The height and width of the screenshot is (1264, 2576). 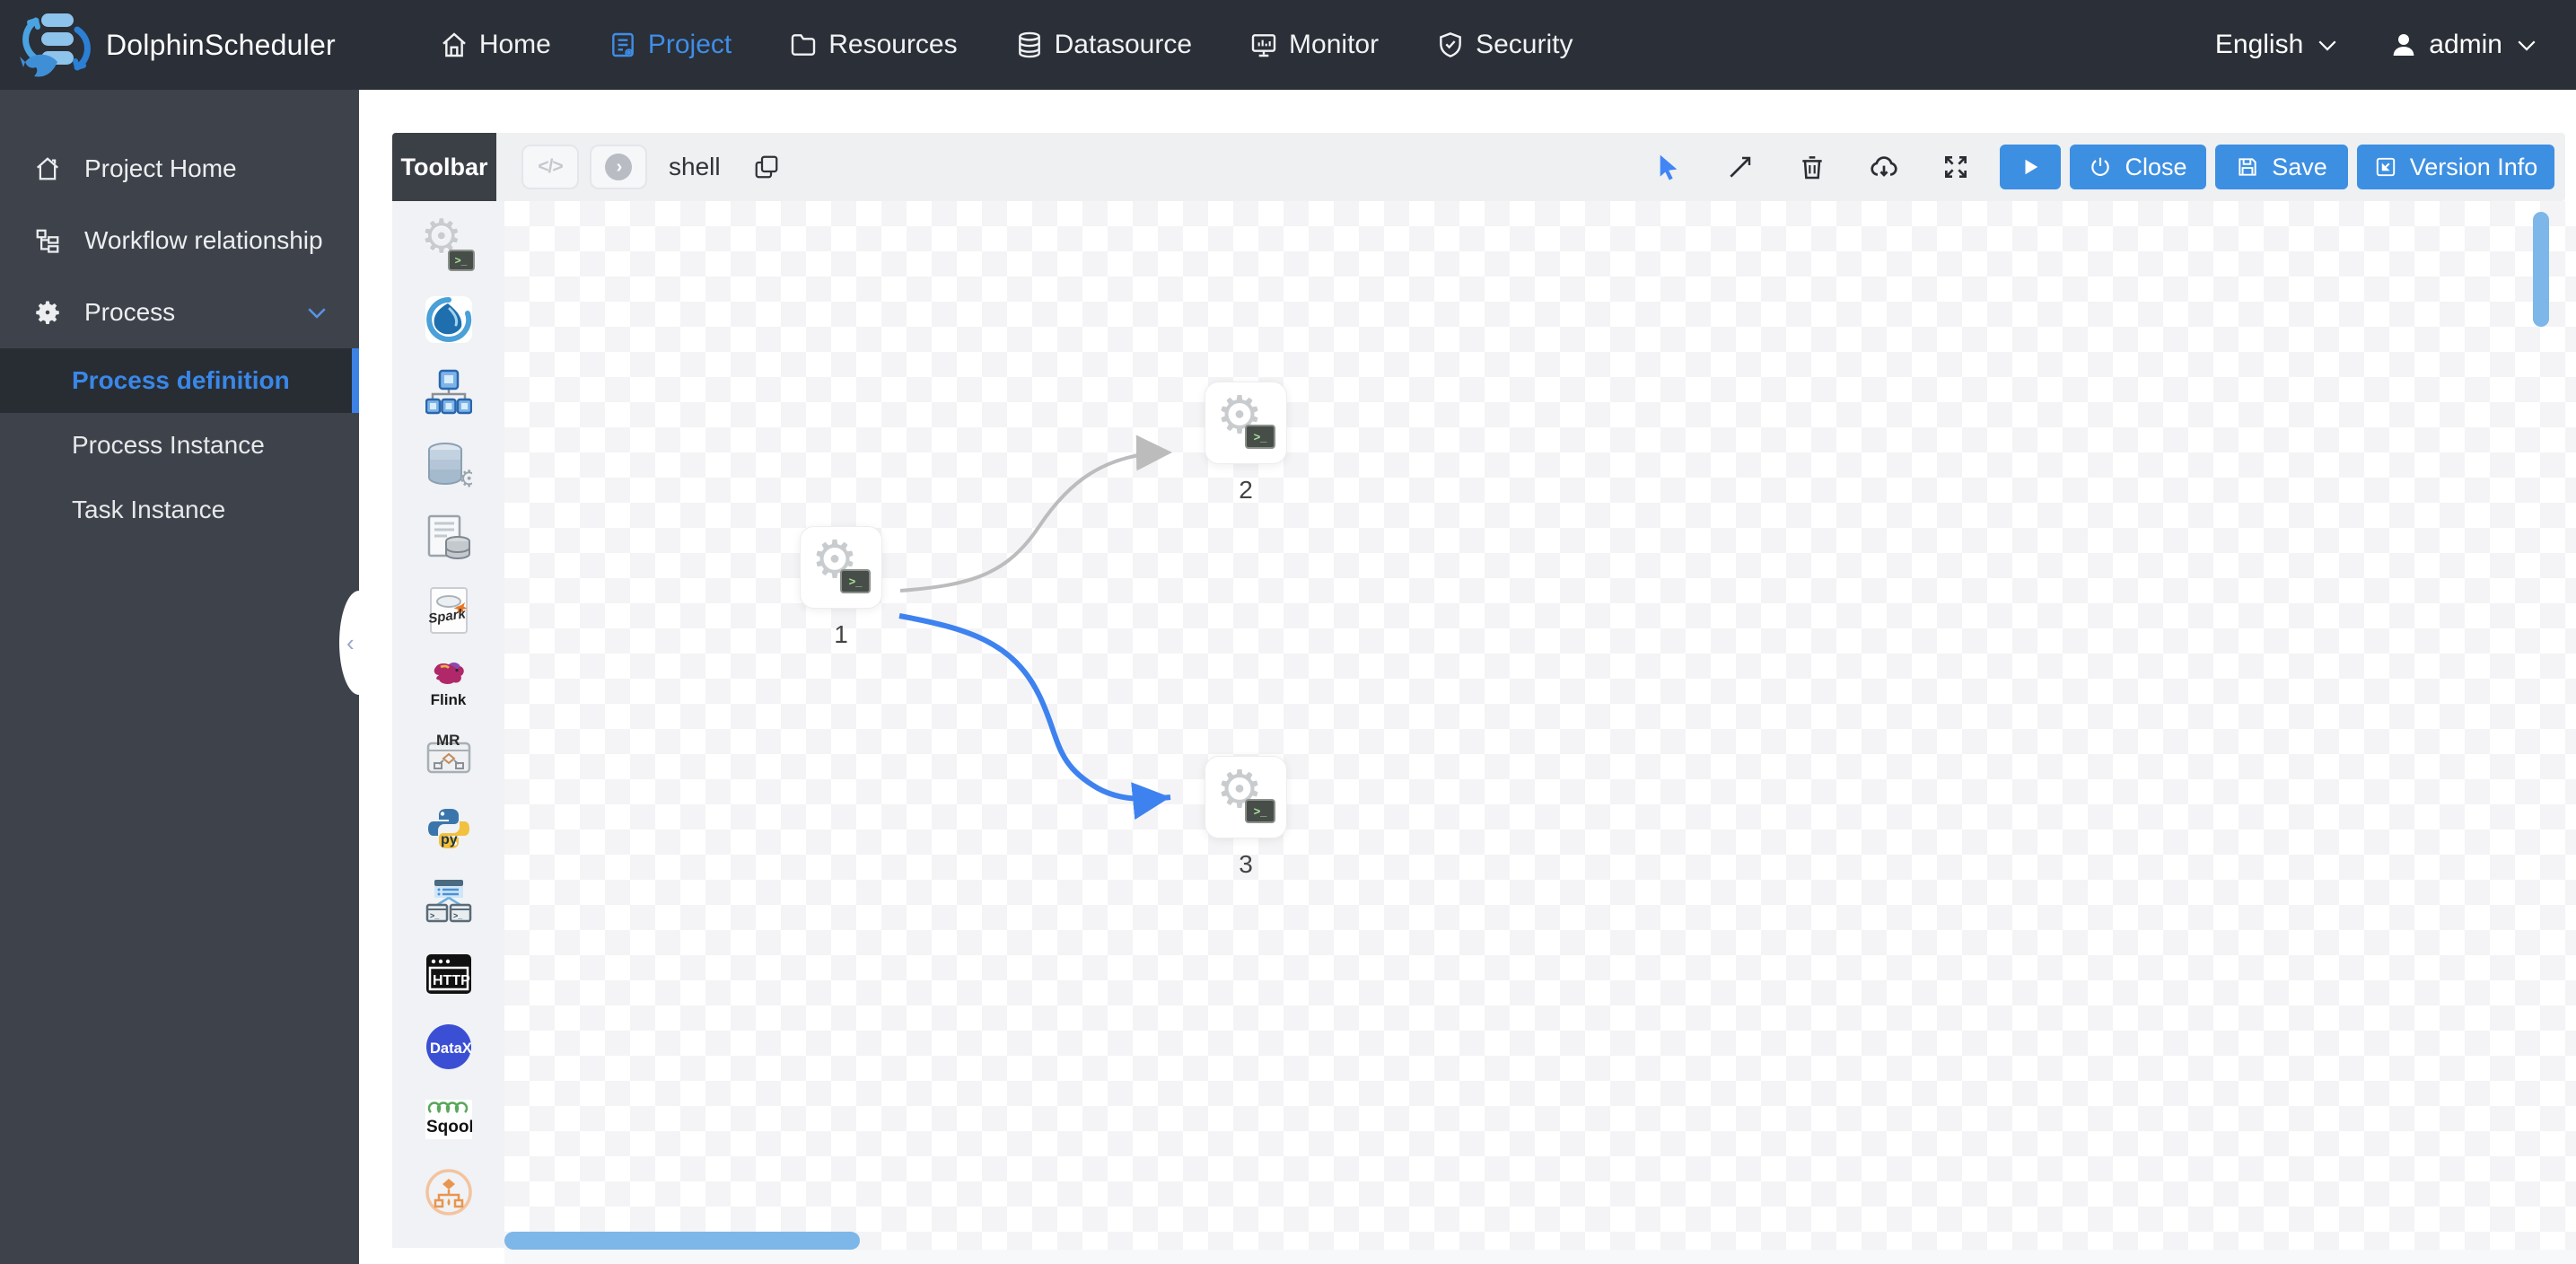 What do you see at coordinates (449, 839) in the screenshot?
I see `python-text: py` at bounding box center [449, 839].